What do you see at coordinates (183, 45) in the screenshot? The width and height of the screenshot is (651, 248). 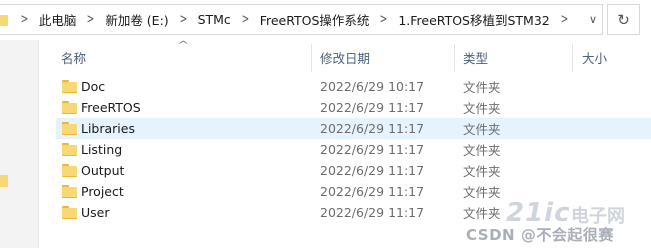 I see `sort-ascending-icon: ^` at bounding box center [183, 45].